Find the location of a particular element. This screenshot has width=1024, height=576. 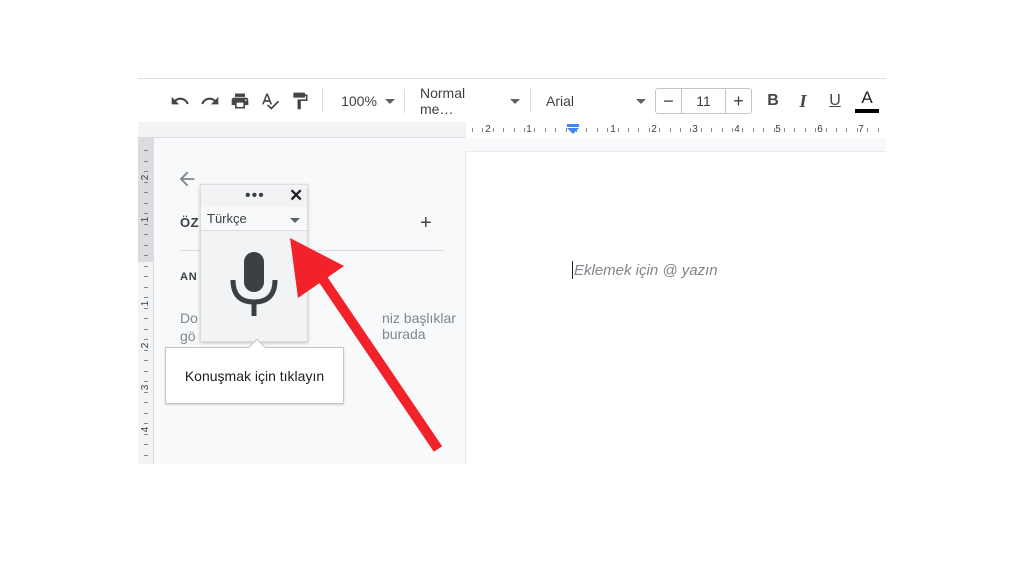

close-outline-button is located at coordinates (187, 181).